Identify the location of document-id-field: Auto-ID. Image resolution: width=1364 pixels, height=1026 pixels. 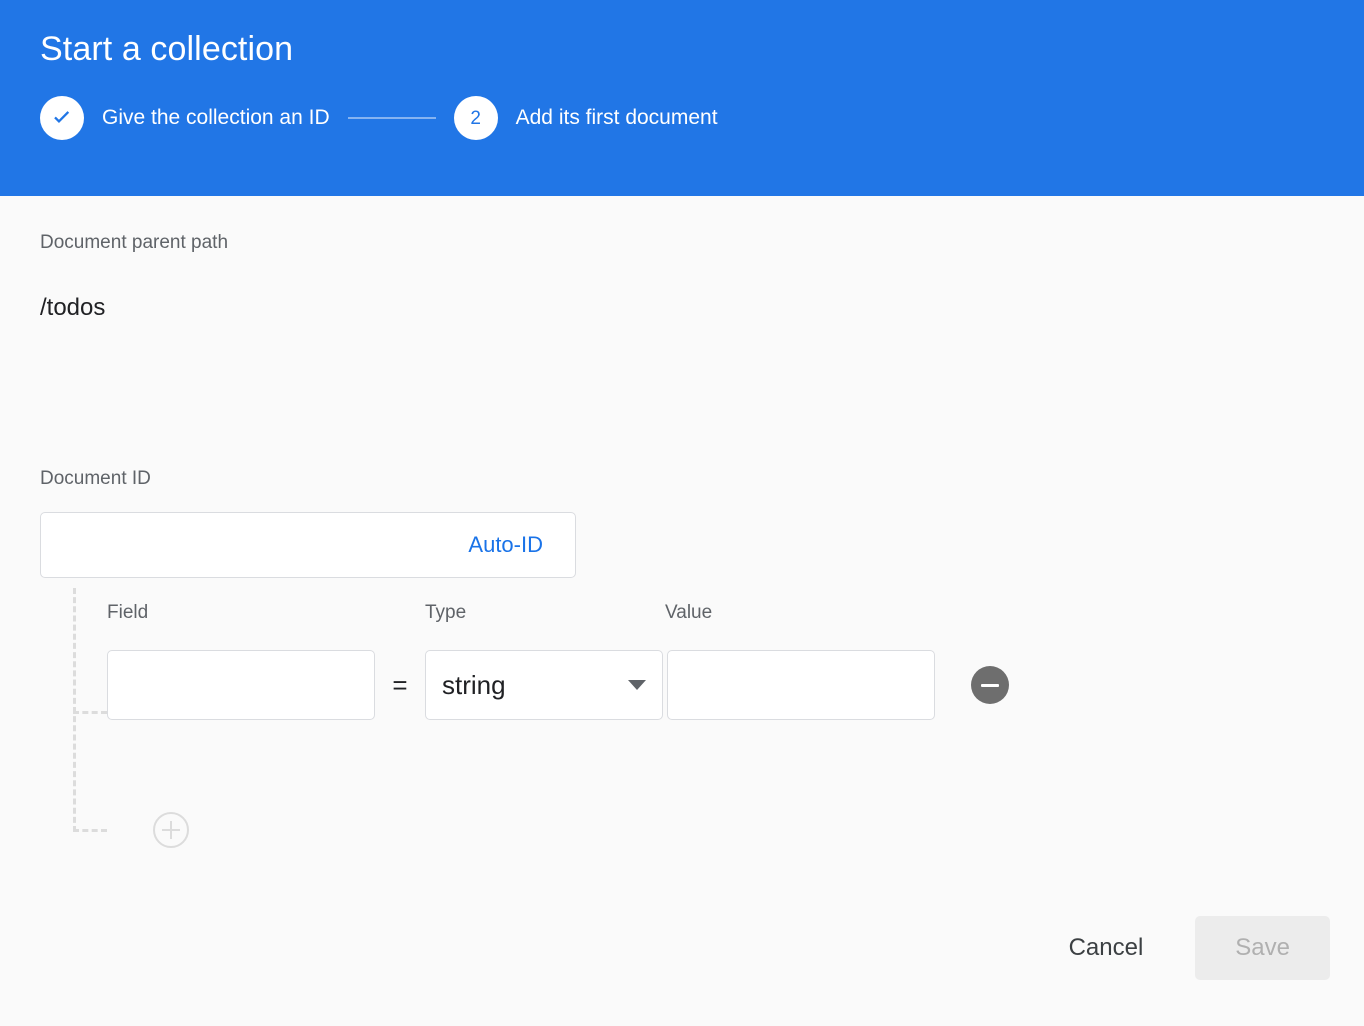
(308, 545).